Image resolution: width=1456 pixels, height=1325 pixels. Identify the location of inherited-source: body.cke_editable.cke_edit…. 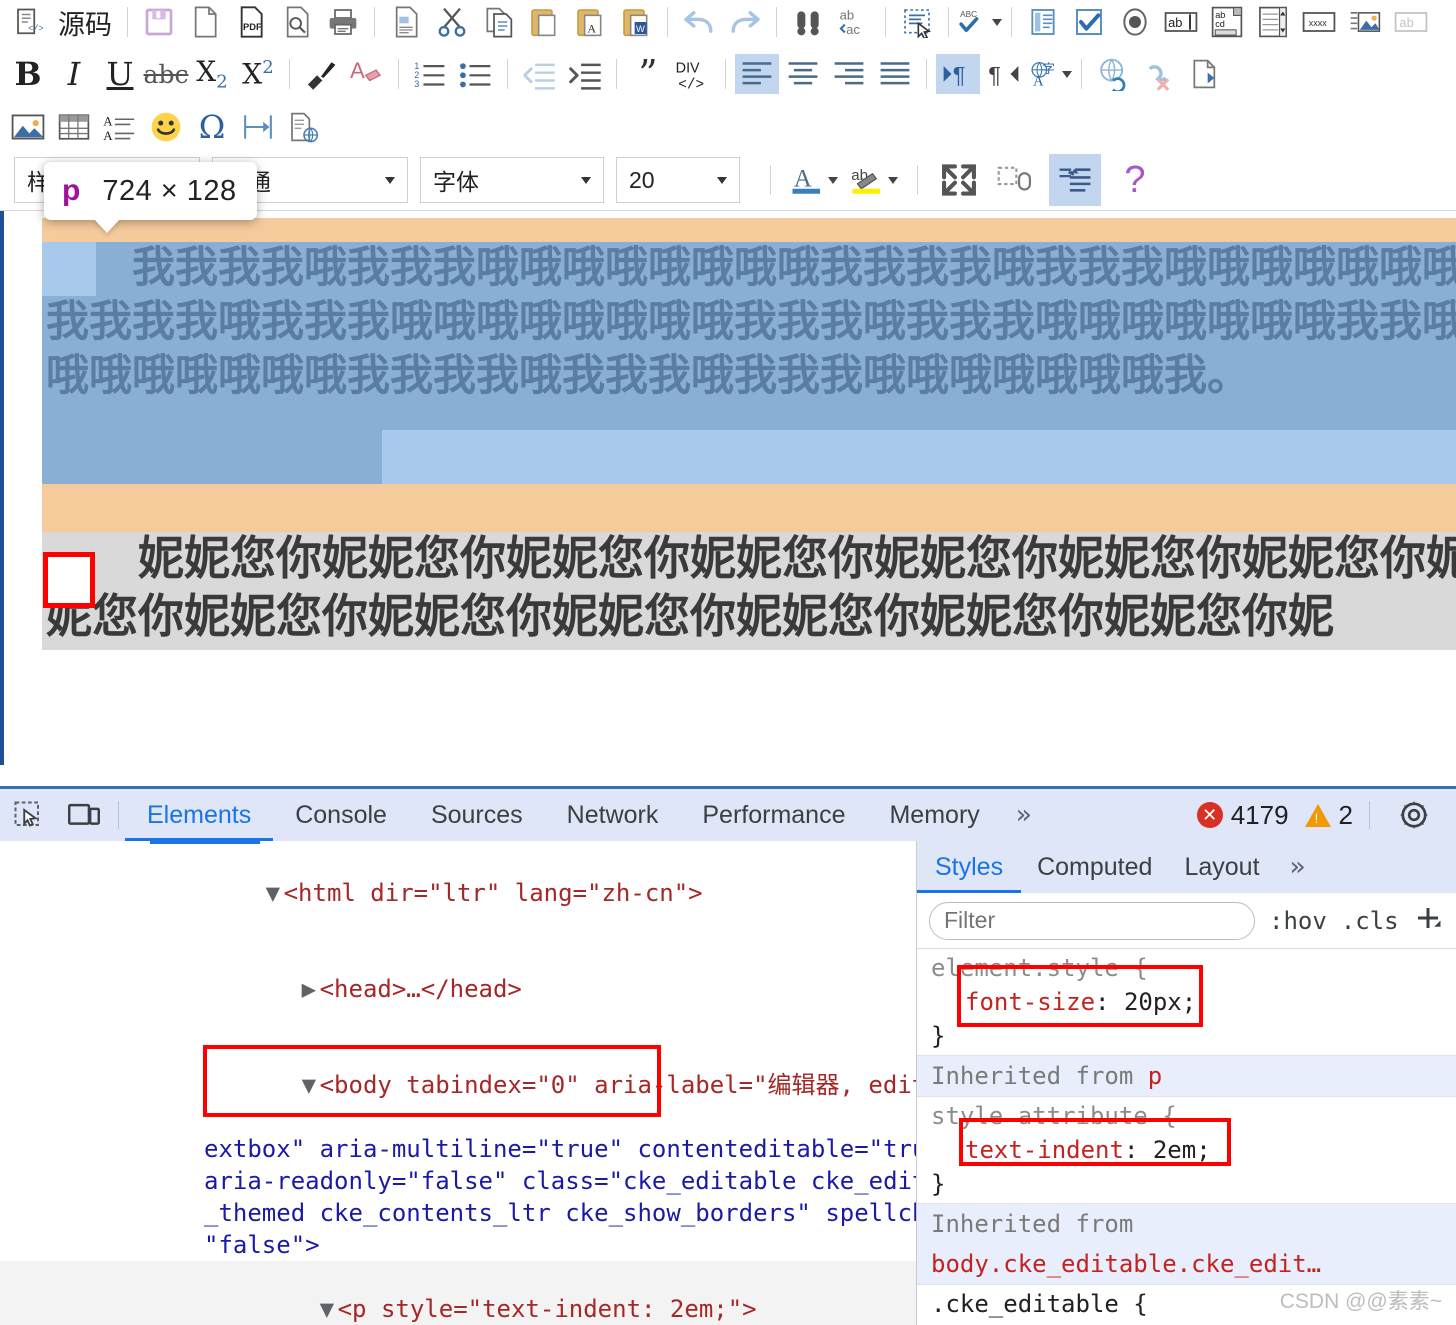
(1126, 1264).